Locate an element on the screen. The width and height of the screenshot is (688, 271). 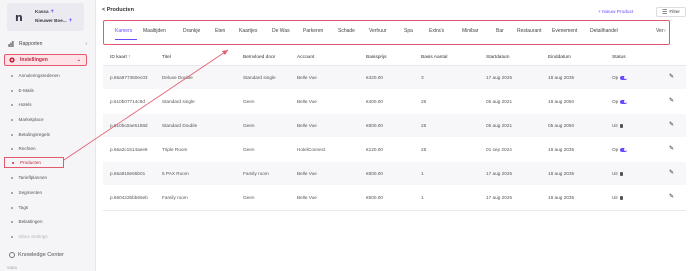
column-header: ID kaart ↑ is located at coordinates (120, 57).